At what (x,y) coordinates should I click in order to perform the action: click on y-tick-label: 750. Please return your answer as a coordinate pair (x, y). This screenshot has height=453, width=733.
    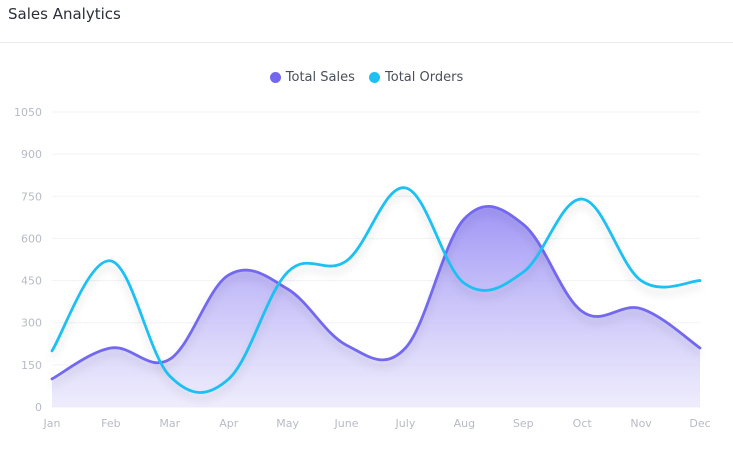
    Looking at the image, I should click on (31, 196).